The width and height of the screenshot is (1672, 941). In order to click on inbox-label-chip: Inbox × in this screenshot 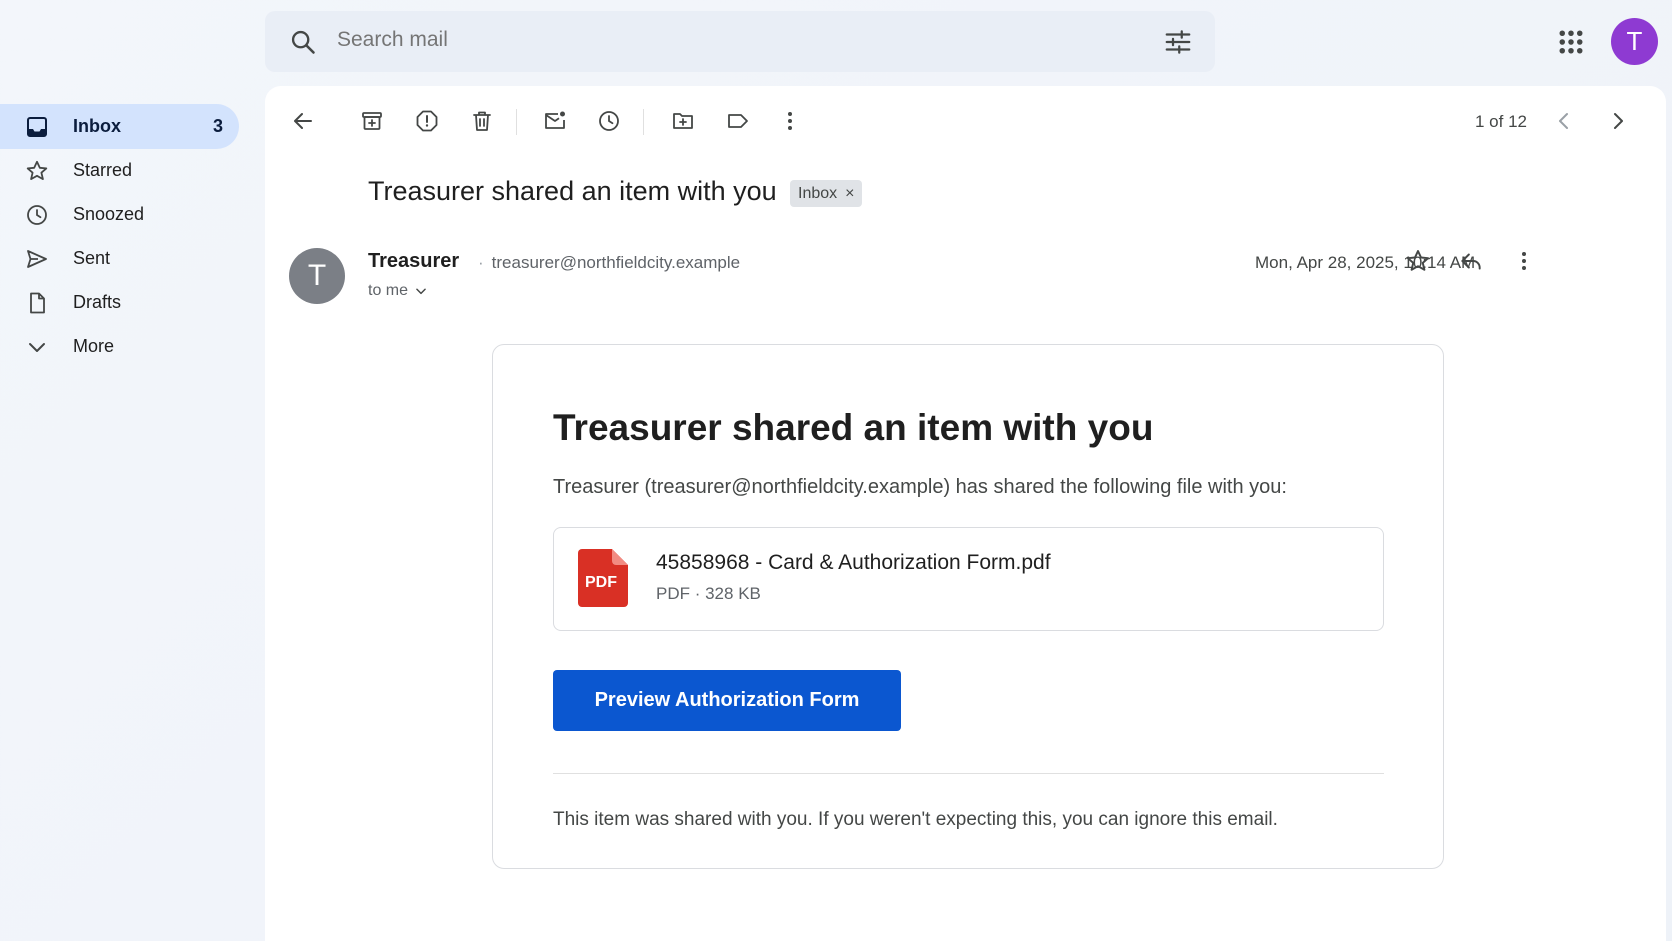, I will do `click(826, 193)`.